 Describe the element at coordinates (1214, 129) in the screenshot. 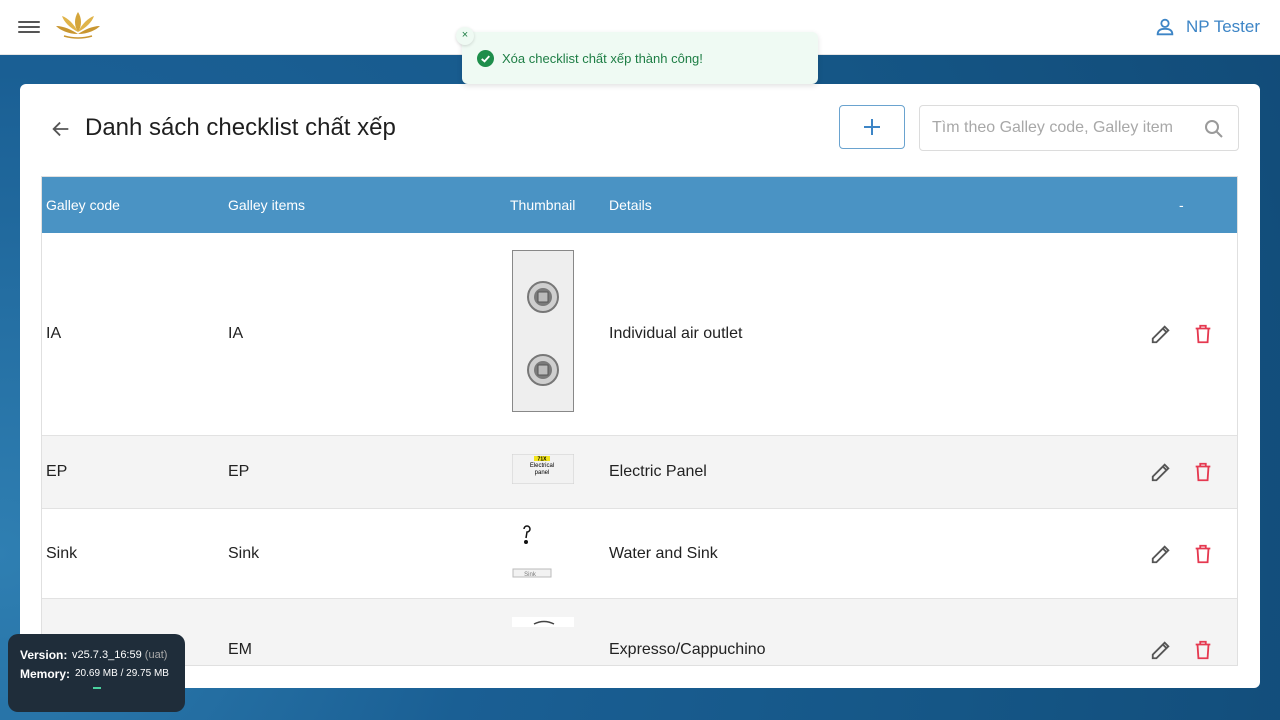

I see `search-icon` at that location.